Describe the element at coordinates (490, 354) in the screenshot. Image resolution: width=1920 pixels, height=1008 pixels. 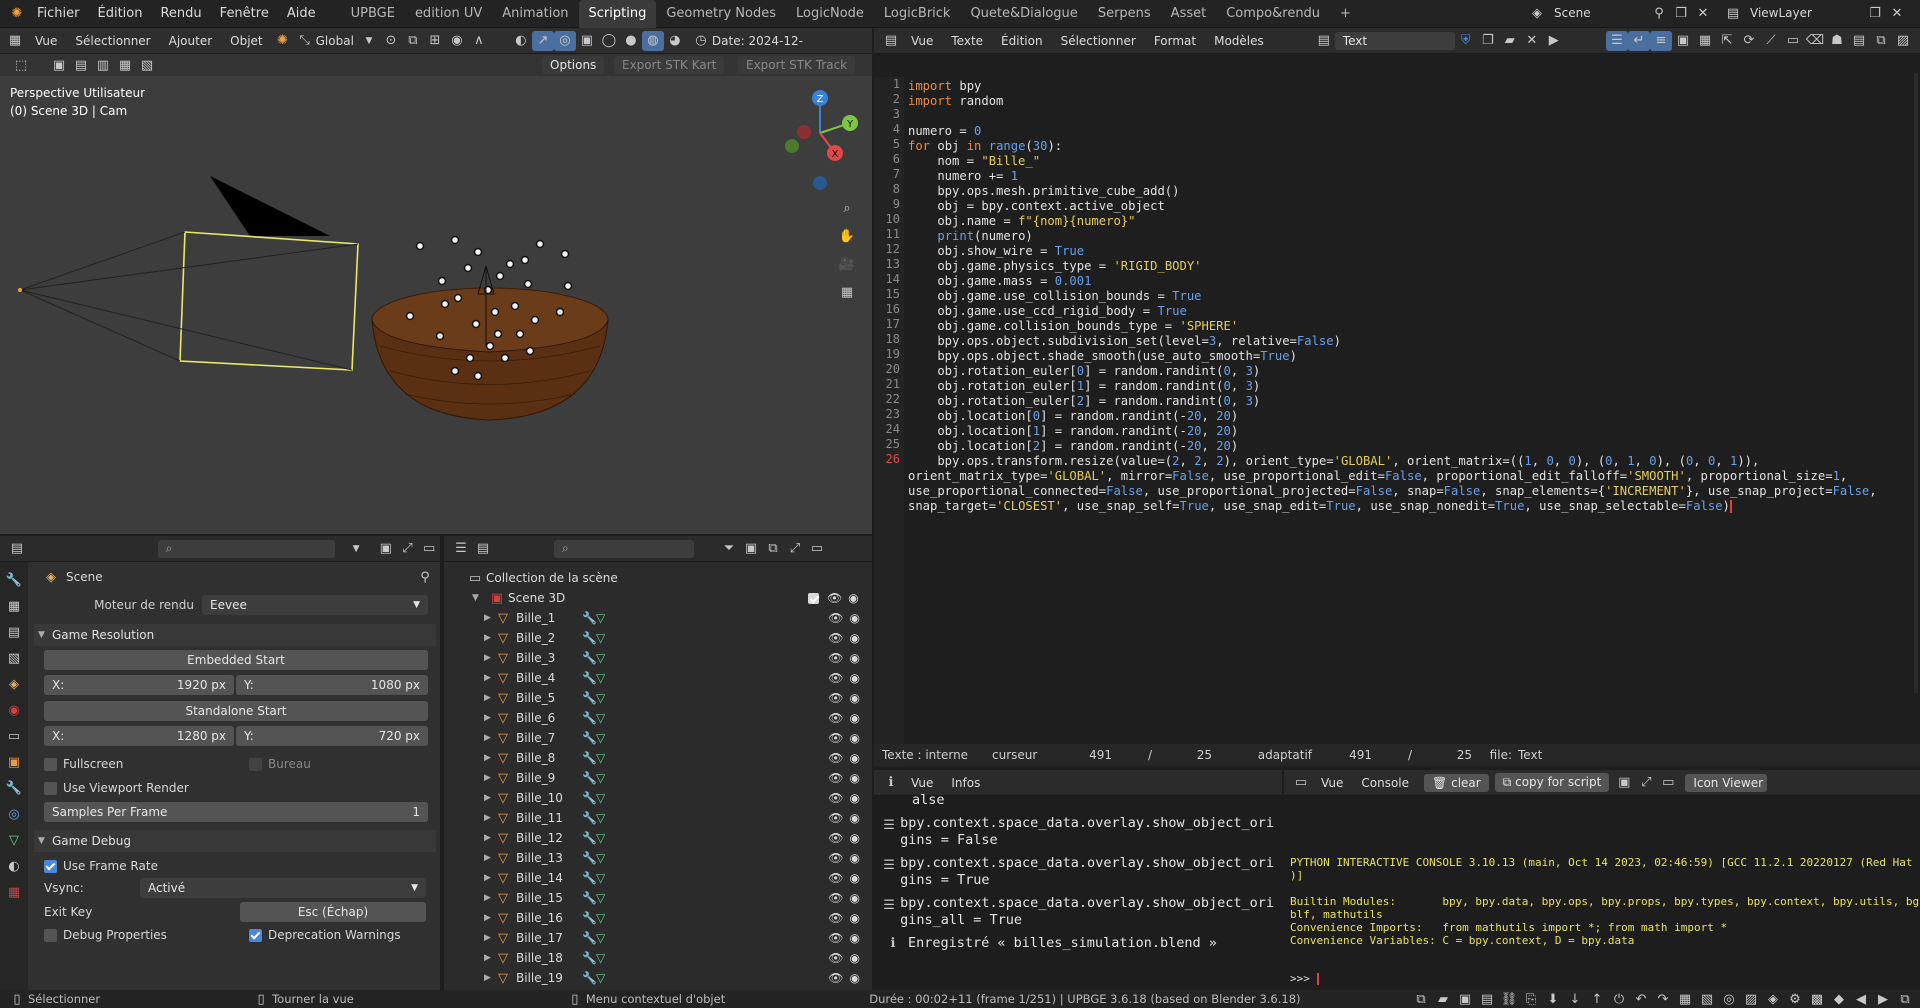
I see `bowl-object` at that location.